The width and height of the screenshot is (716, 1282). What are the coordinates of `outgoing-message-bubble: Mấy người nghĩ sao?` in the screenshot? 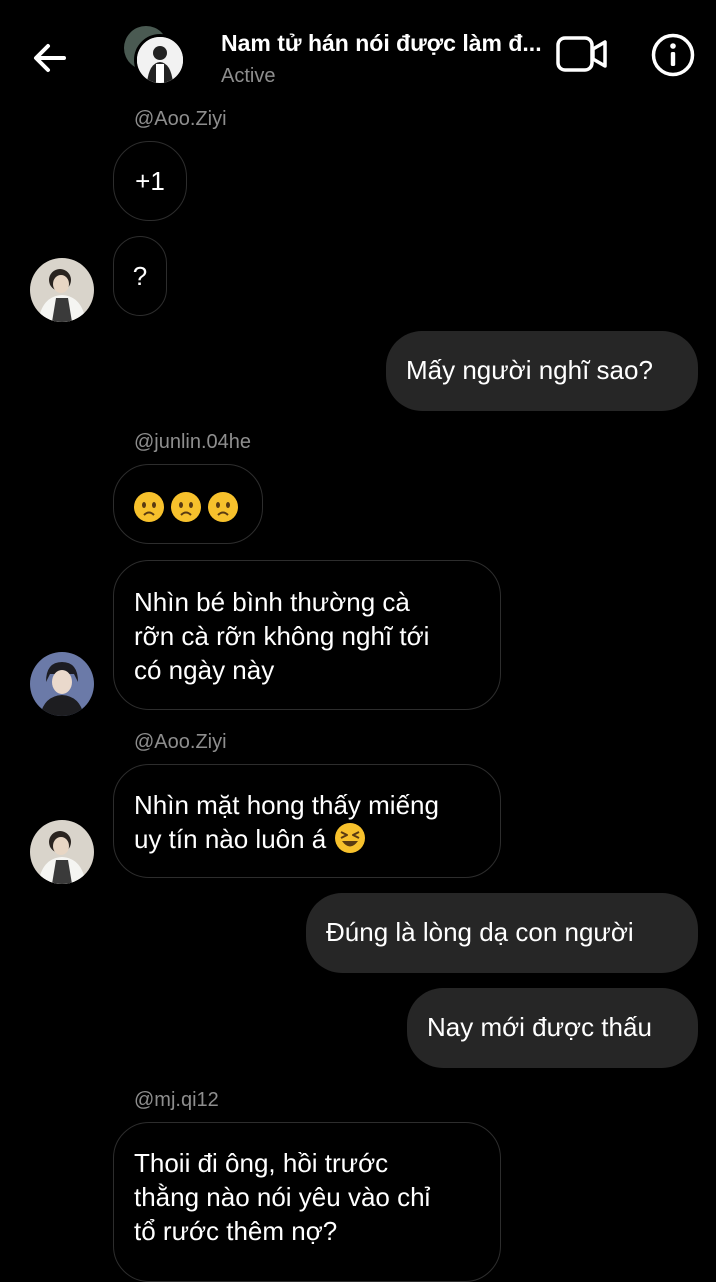 It's located at (542, 371).